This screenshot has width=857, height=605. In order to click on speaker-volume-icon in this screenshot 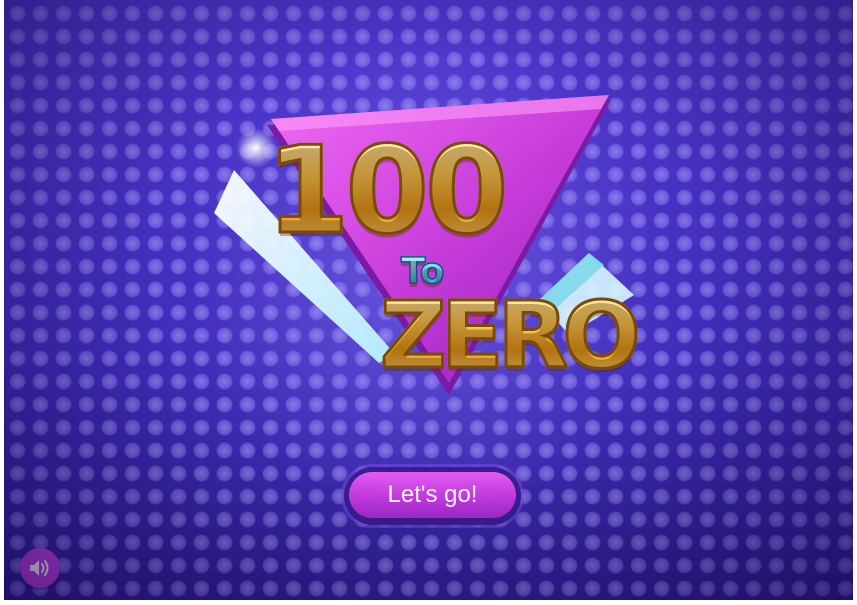, I will do `click(39, 568)`.